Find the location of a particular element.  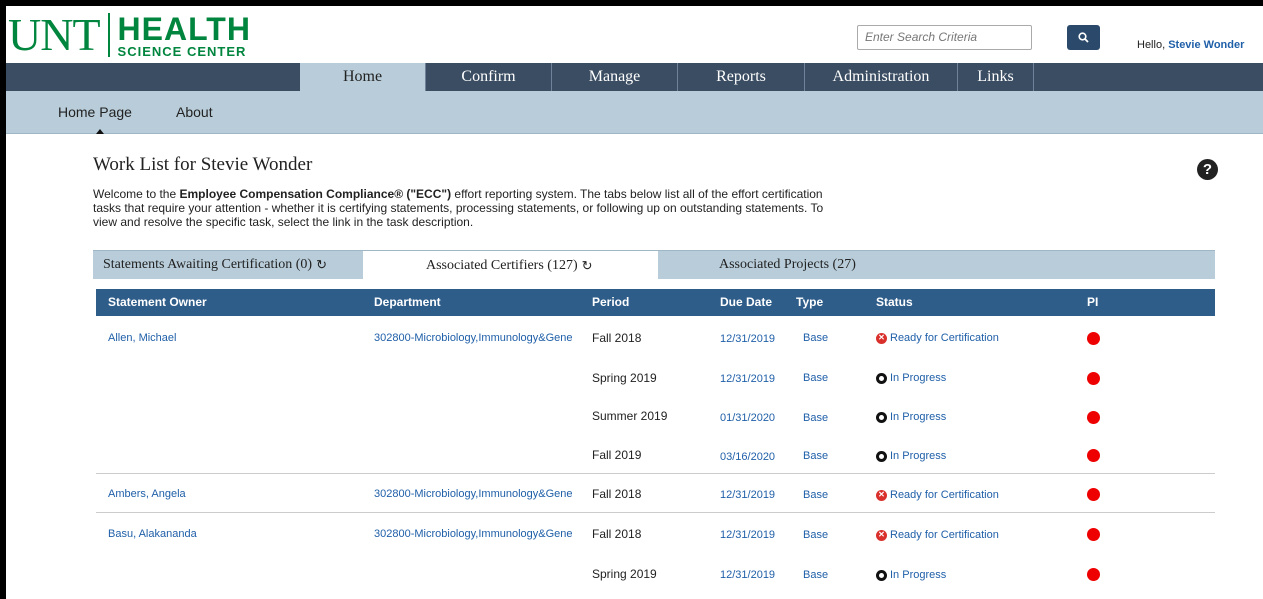

due-date: 01/31/2020 is located at coordinates (748, 418).